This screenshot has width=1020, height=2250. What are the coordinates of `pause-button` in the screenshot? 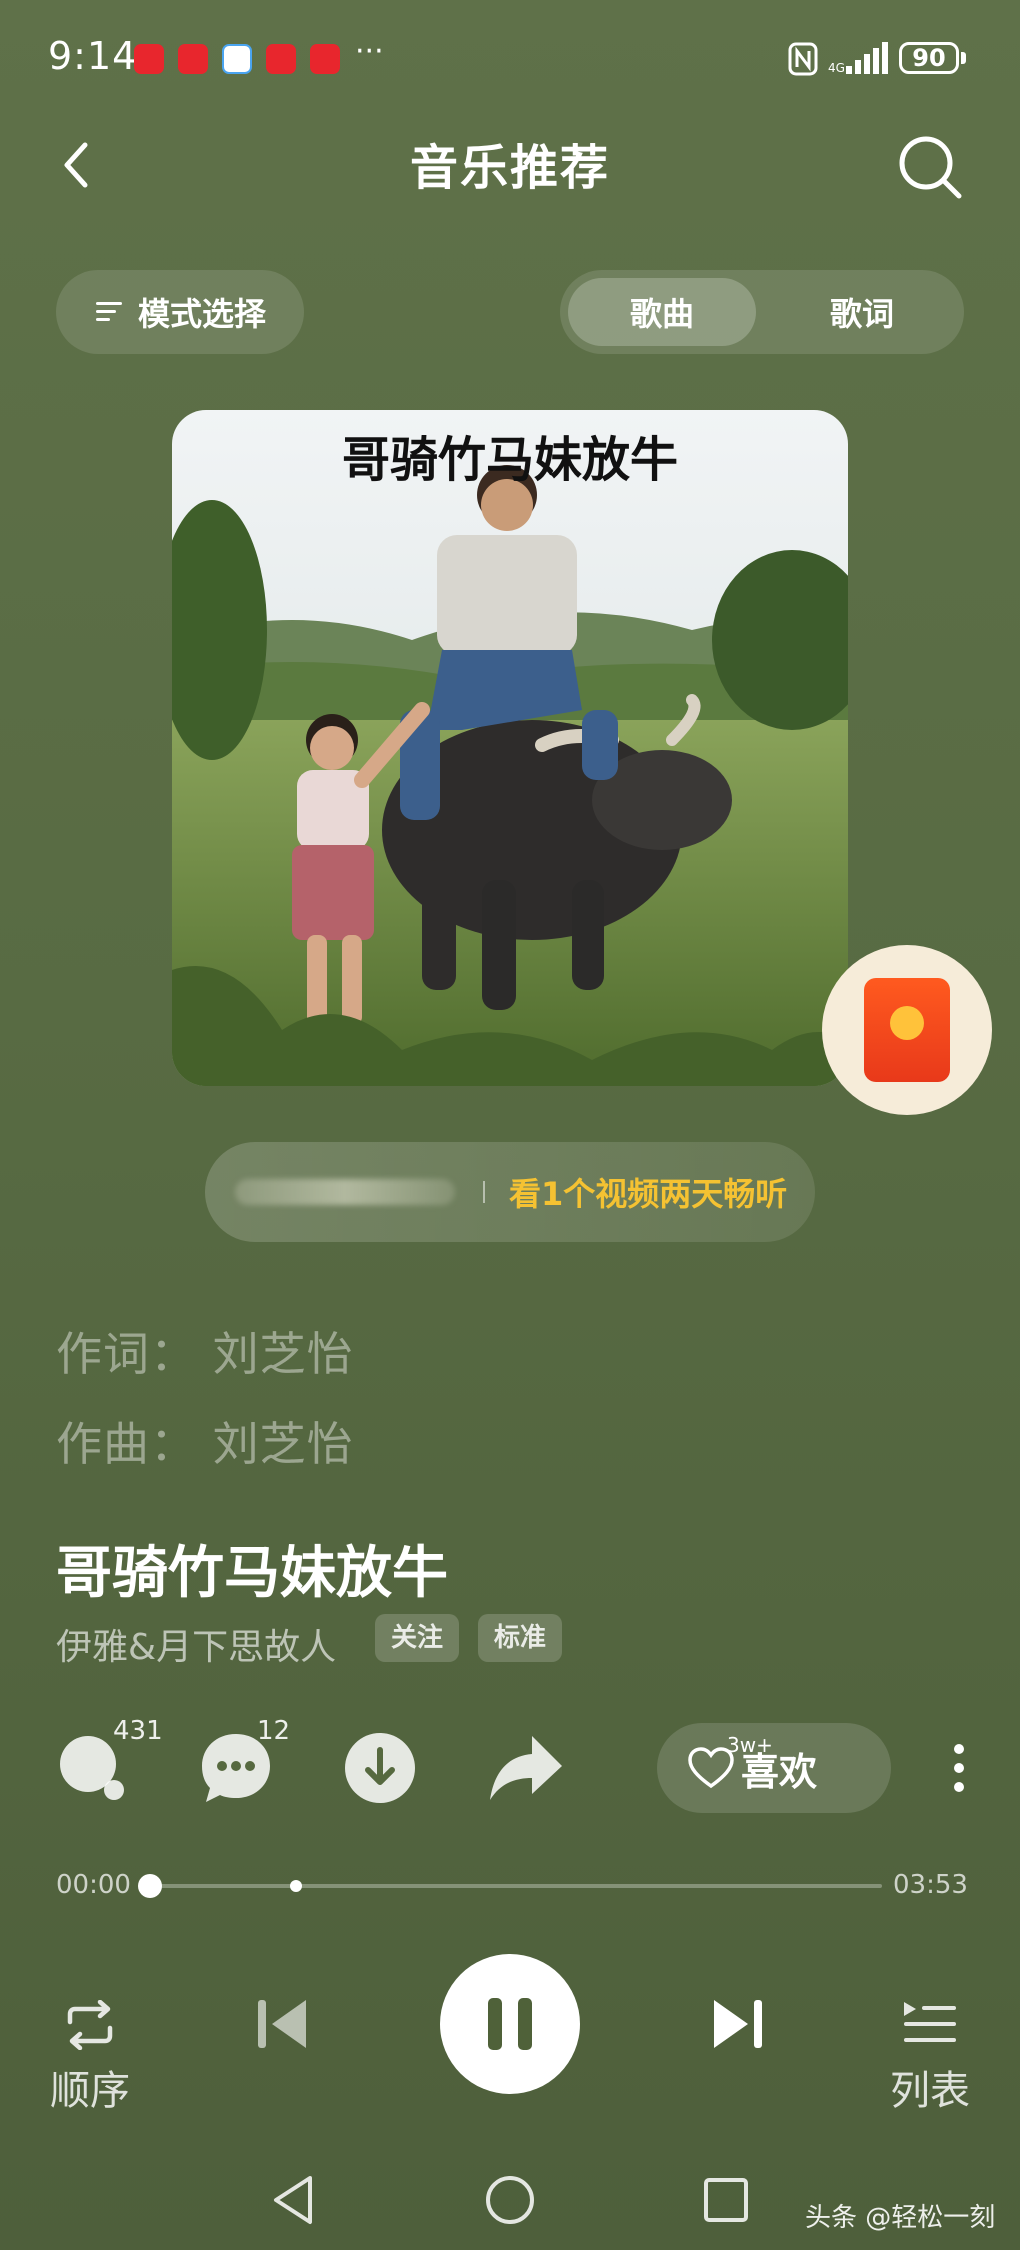 It's located at (510, 2024).